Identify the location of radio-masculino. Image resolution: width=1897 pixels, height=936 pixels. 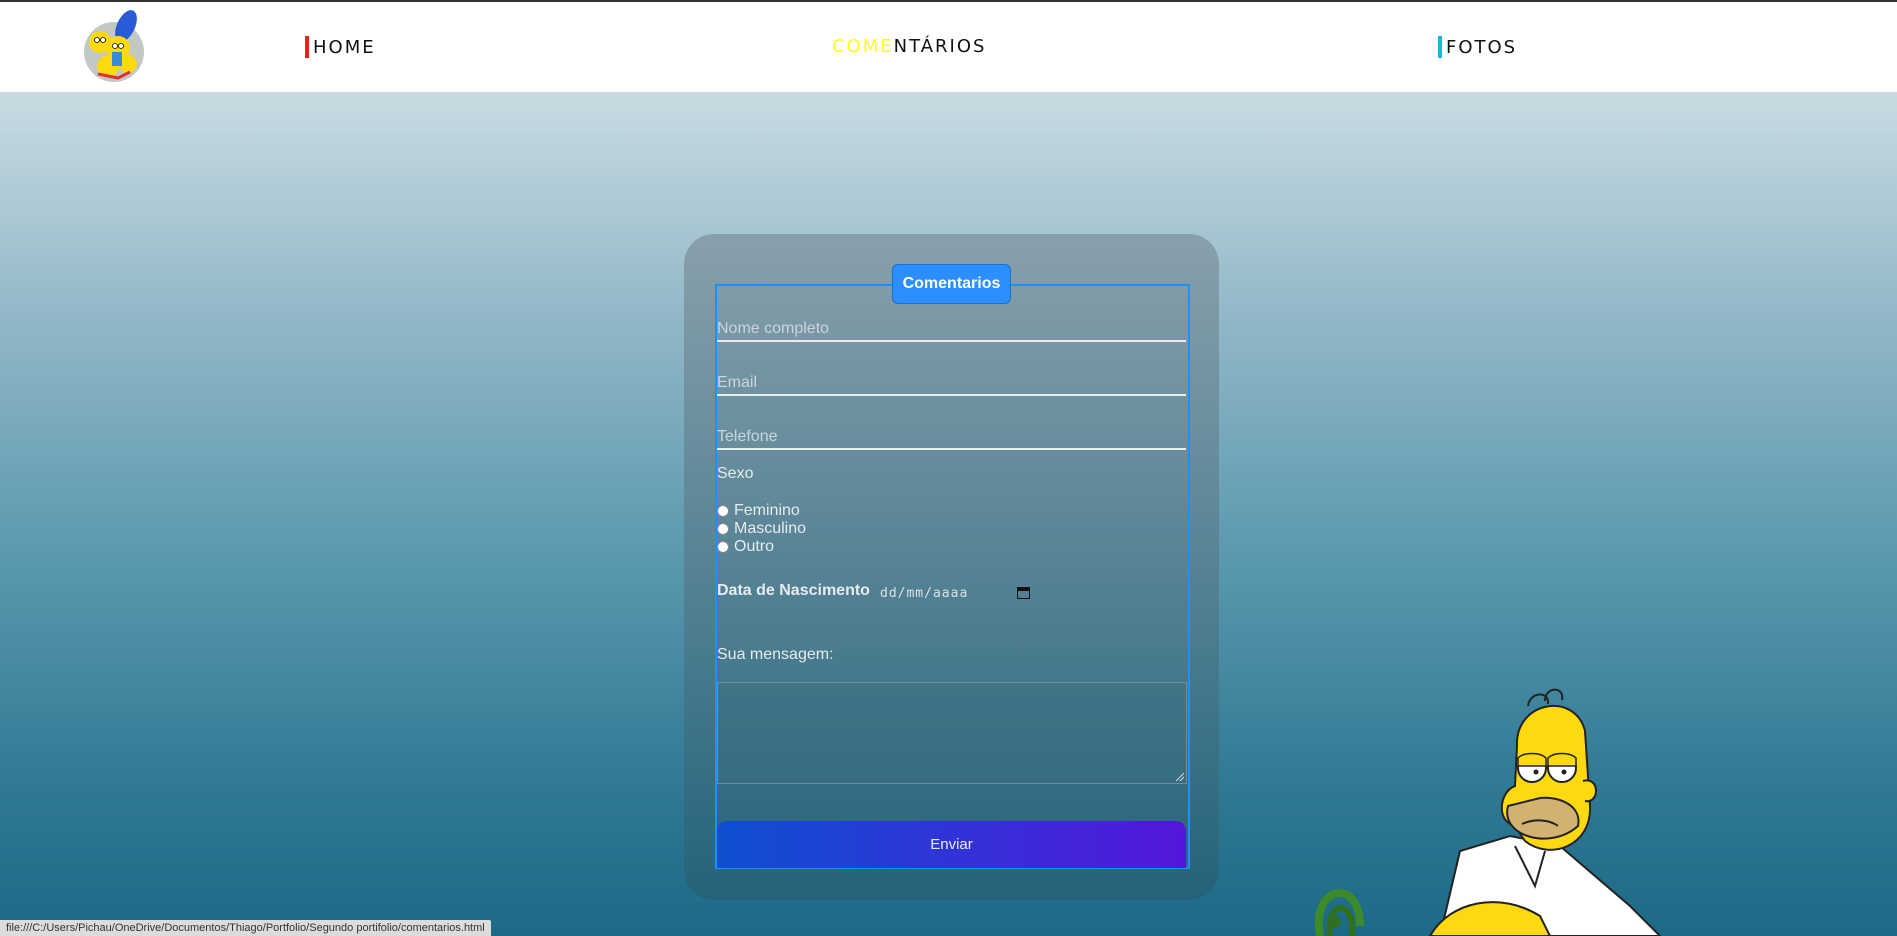
(723, 529).